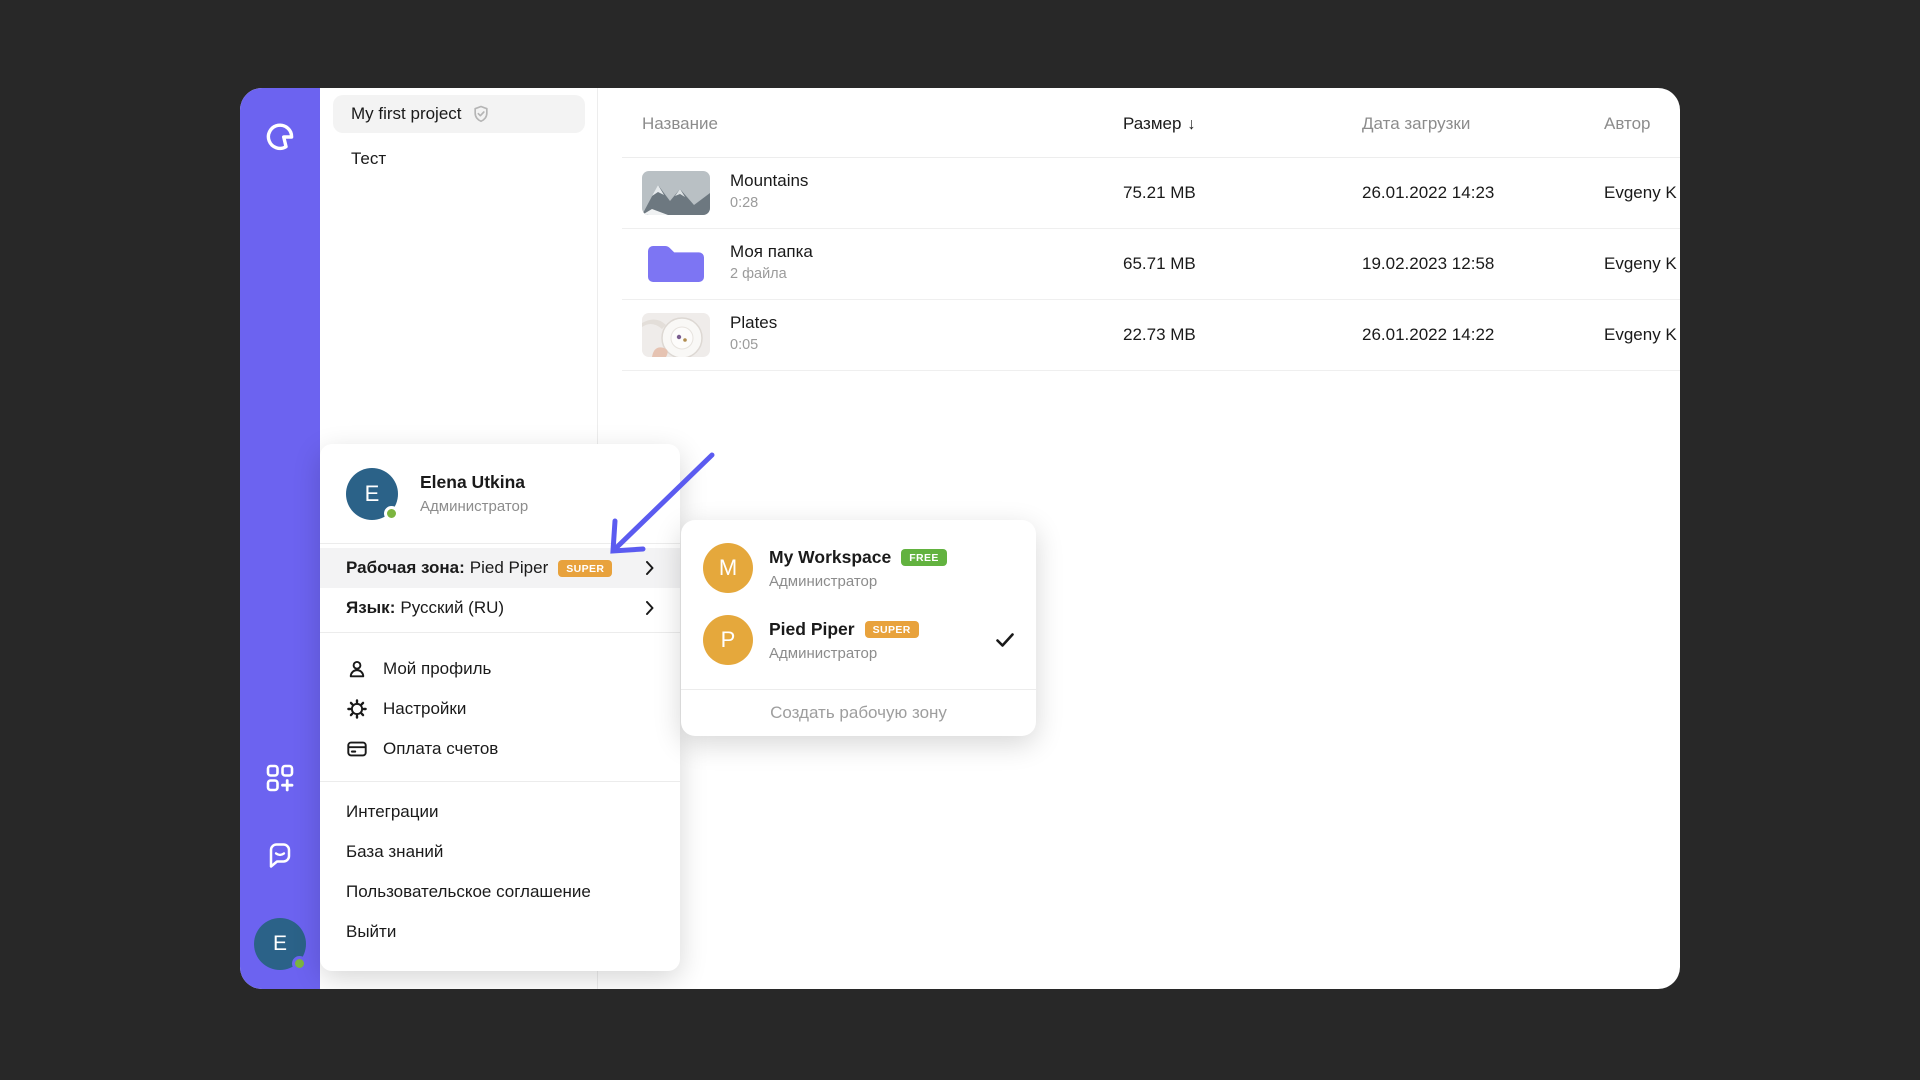  Describe the element at coordinates (812, 628) in the screenshot. I see `workspace-name: Pied Piper` at that location.